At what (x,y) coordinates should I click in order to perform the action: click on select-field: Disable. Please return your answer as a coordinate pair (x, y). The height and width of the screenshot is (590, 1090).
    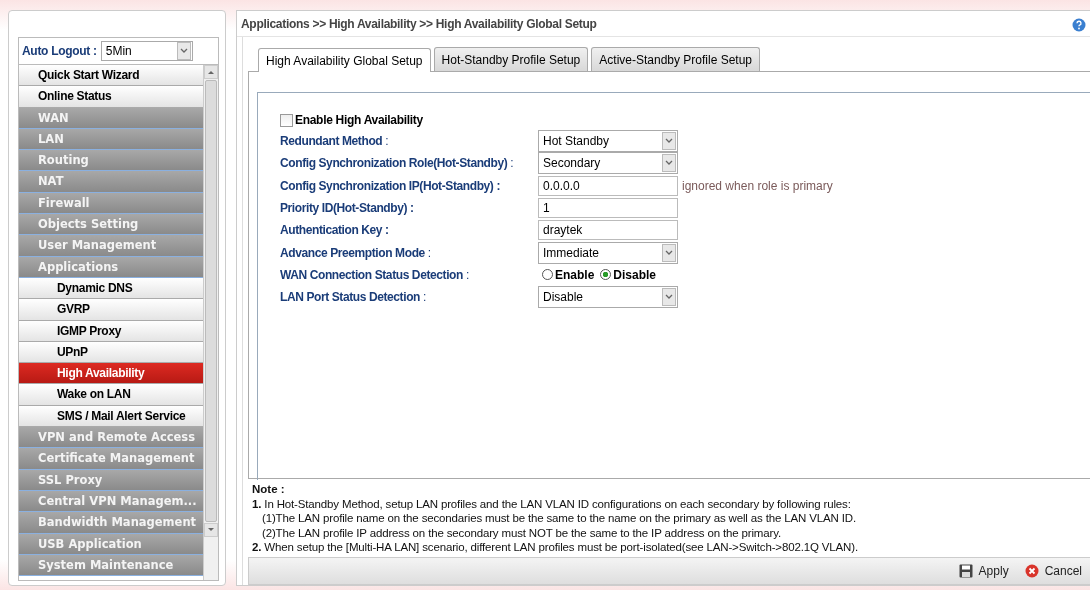
    Looking at the image, I should click on (608, 297).